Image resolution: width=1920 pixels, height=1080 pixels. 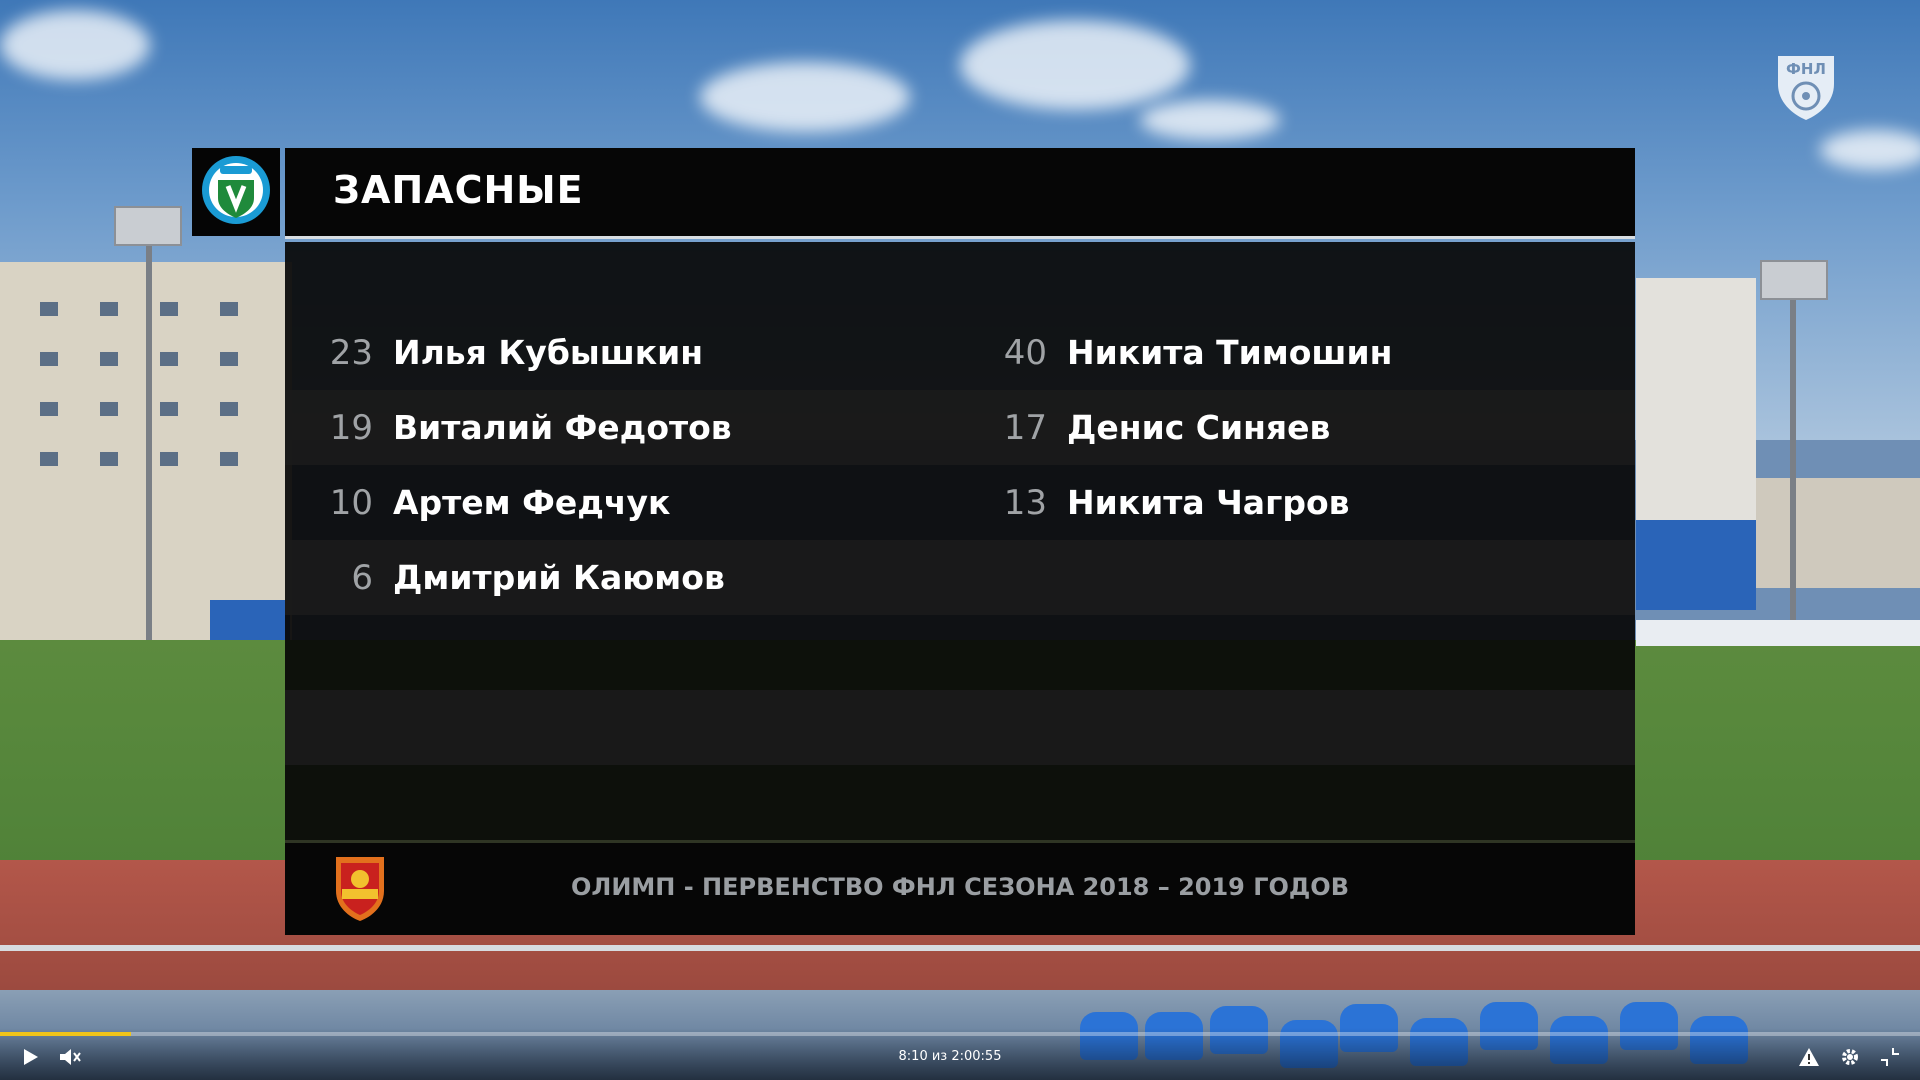 I want to click on player-number: 13, so click(x=1025, y=502).